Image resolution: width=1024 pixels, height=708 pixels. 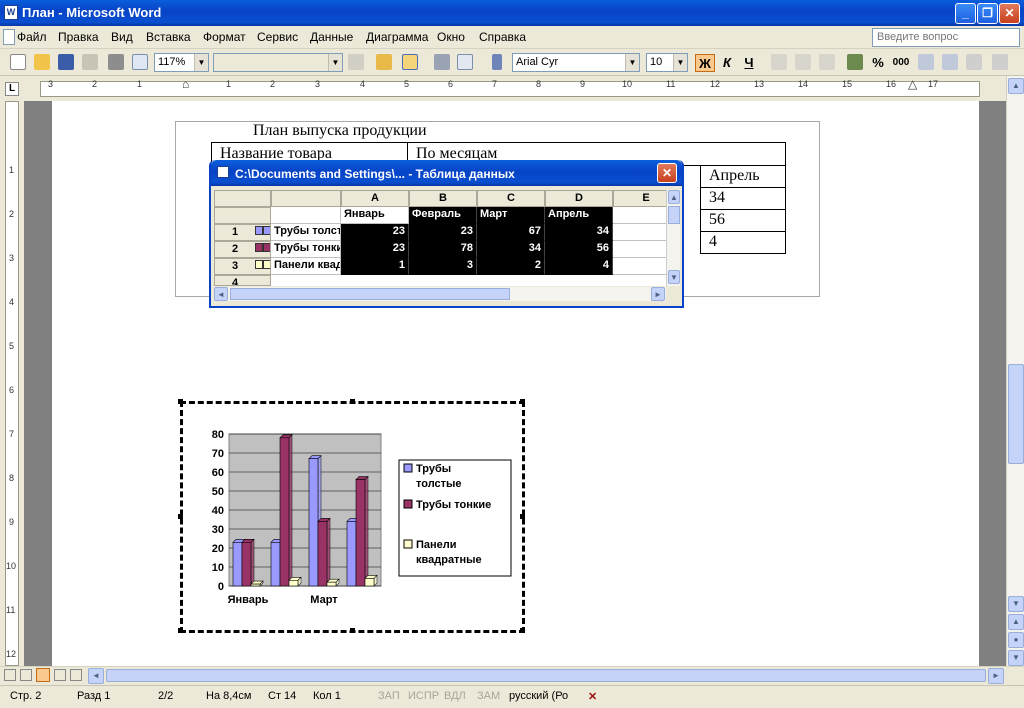 I want to click on reading-view-icon, so click(x=76, y=675).